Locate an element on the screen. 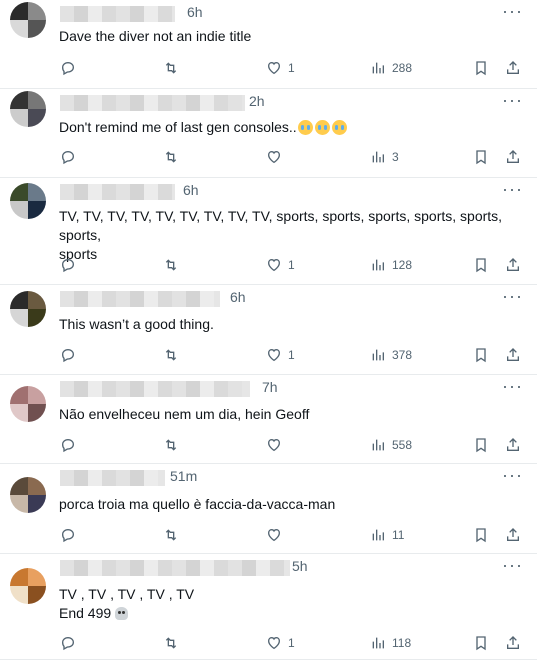 The image size is (537, 660). tweet-timestamp: 2h is located at coordinates (257, 101).